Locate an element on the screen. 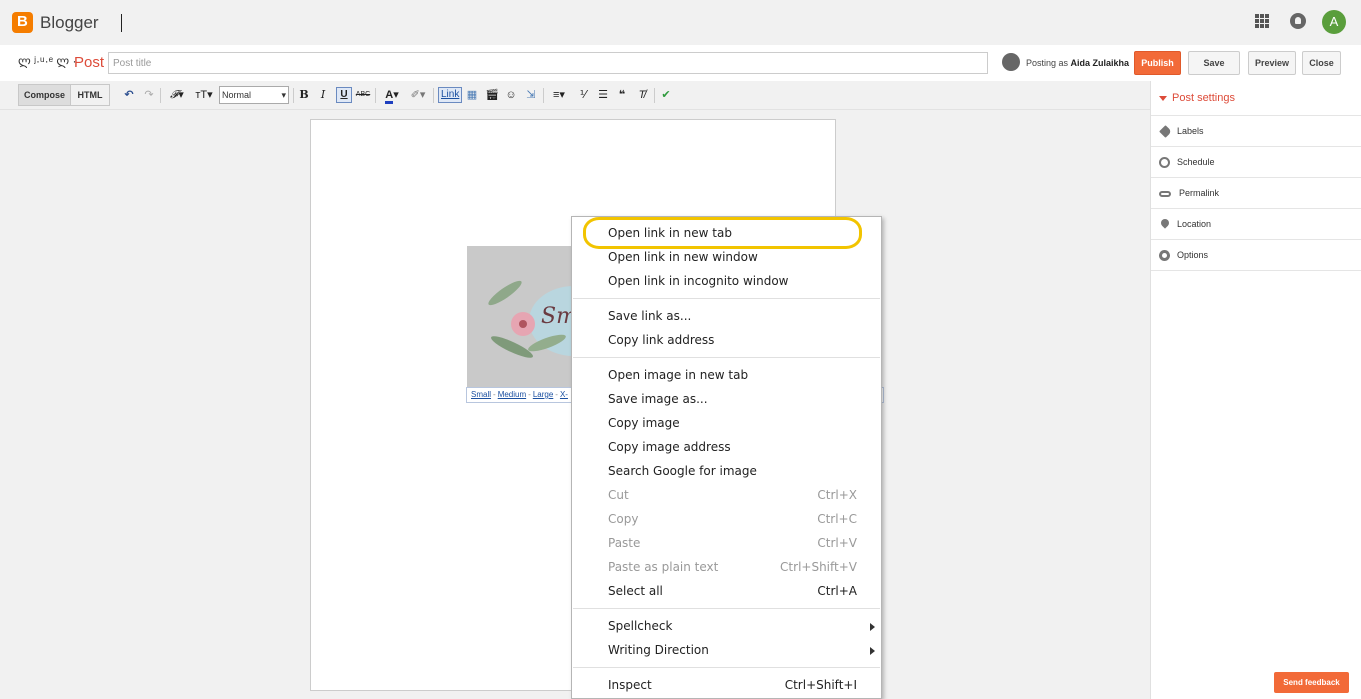 Image resolution: width=1361 pixels, height=699 pixels. menu-item-open-link-new-window: Open link in new window is located at coordinates (726, 257).